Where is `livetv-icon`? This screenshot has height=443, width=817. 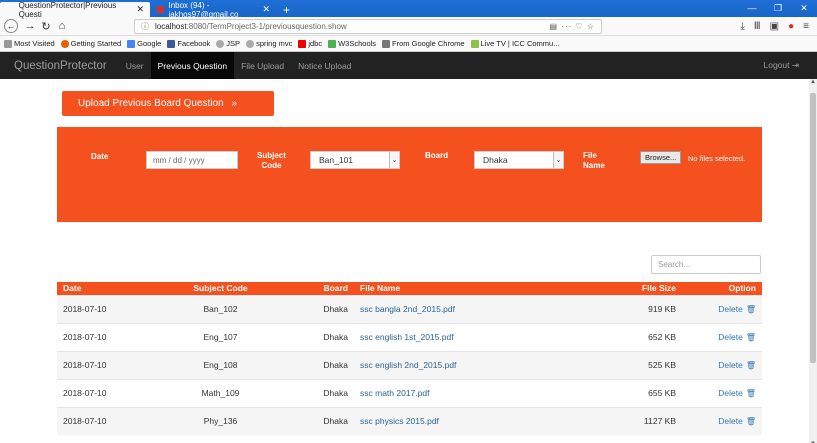
livetv-icon is located at coordinates (474, 44).